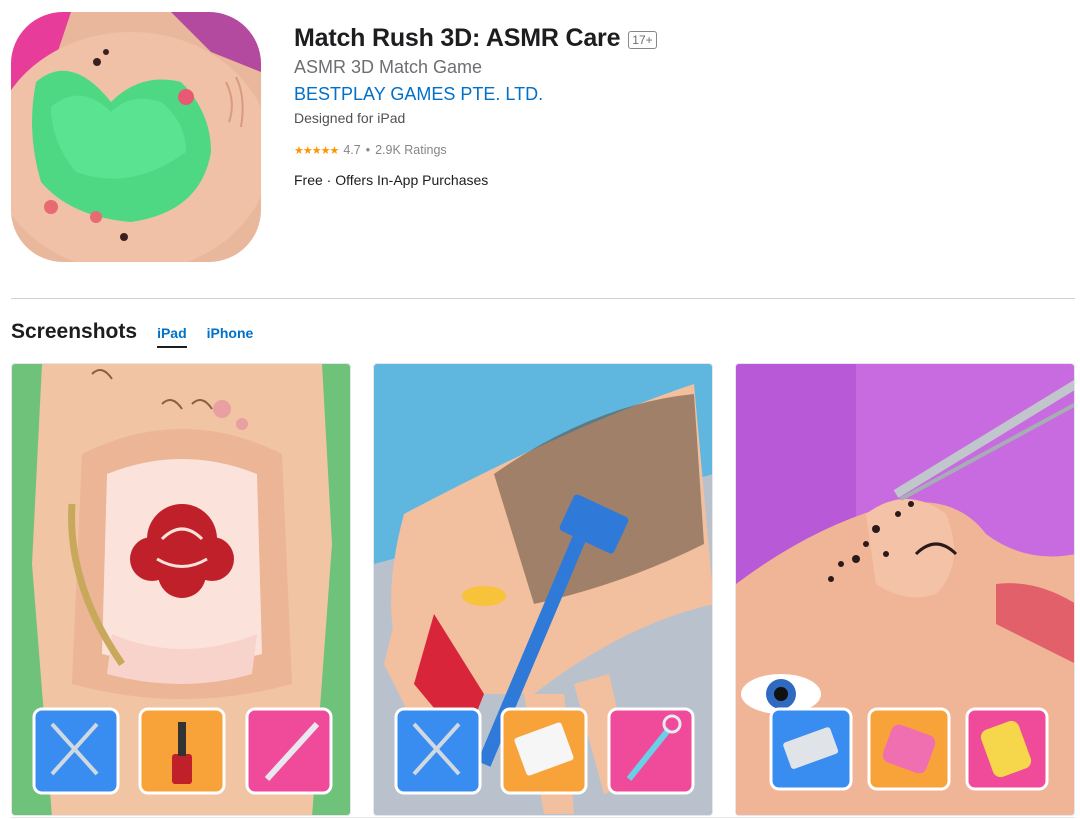 Image resolution: width=1080 pixels, height=819 pixels. I want to click on tab-ipad: iPad, so click(172, 336).